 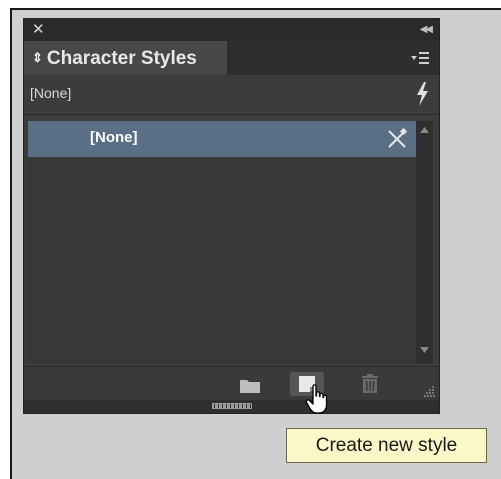 What do you see at coordinates (424, 242) in the screenshot?
I see `scrollbar` at bounding box center [424, 242].